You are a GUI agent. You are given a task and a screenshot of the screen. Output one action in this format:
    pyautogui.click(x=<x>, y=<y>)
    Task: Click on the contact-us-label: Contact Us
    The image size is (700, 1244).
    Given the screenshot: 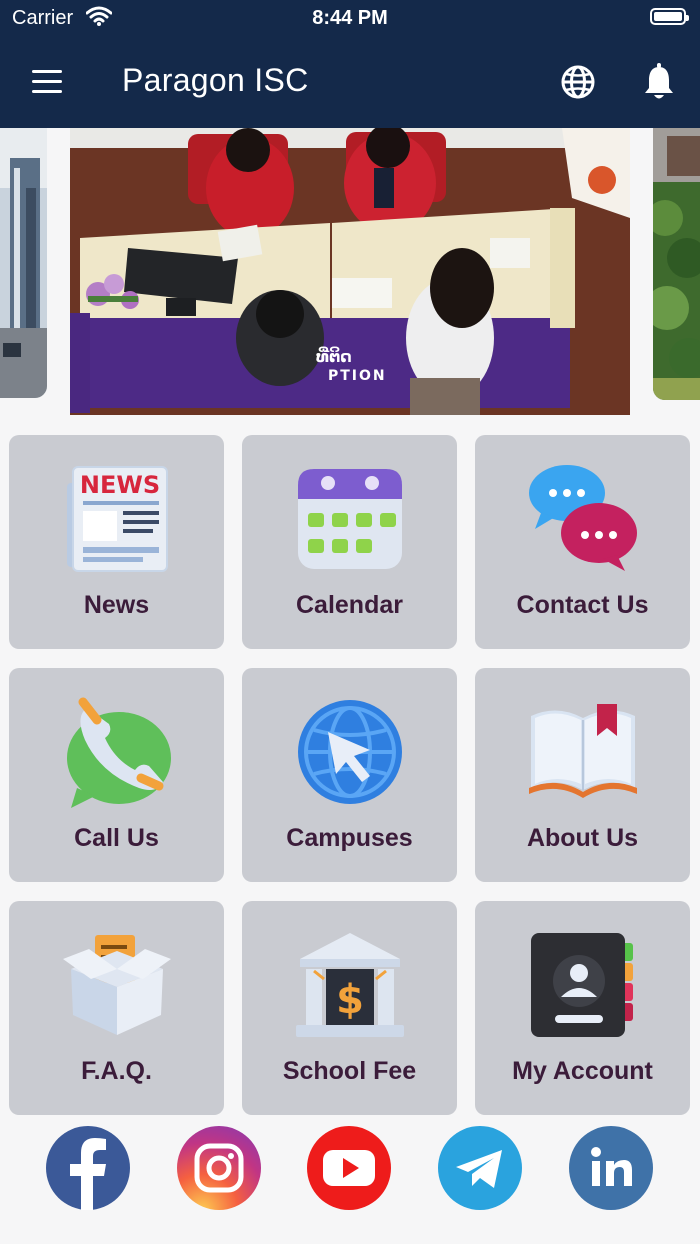 What is the action you would take?
    pyautogui.click(x=582, y=605)
    